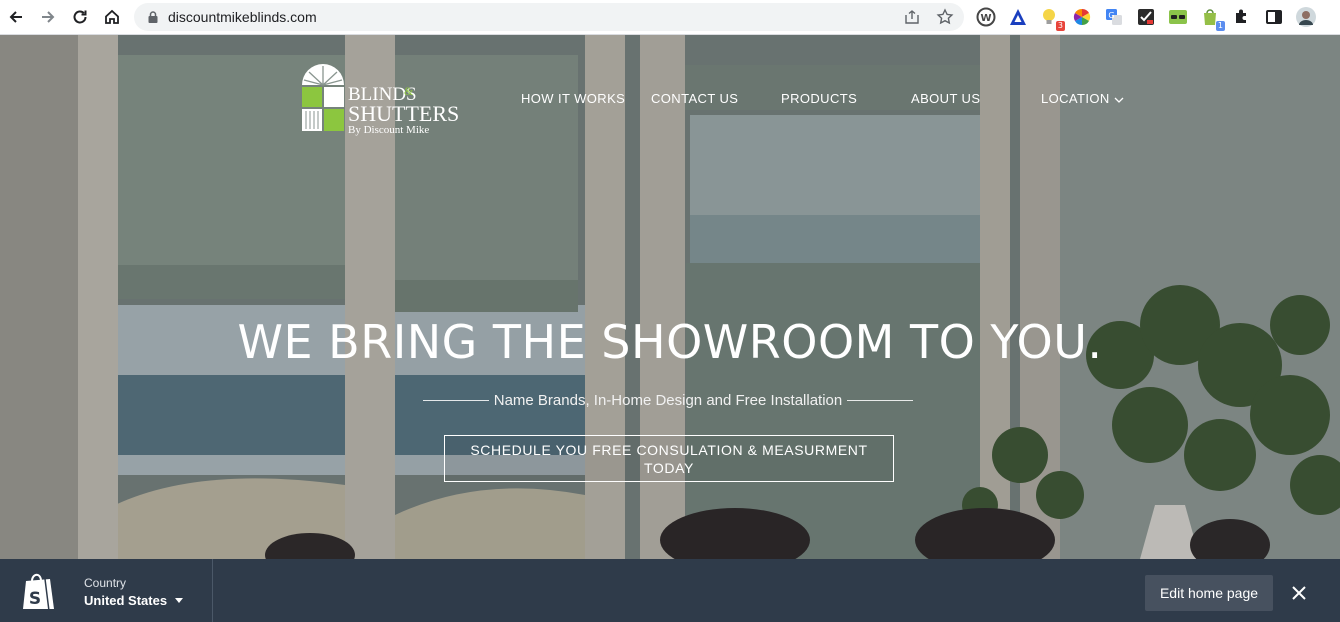  I want to click on bookmark-star-icon, so click(945, 17).